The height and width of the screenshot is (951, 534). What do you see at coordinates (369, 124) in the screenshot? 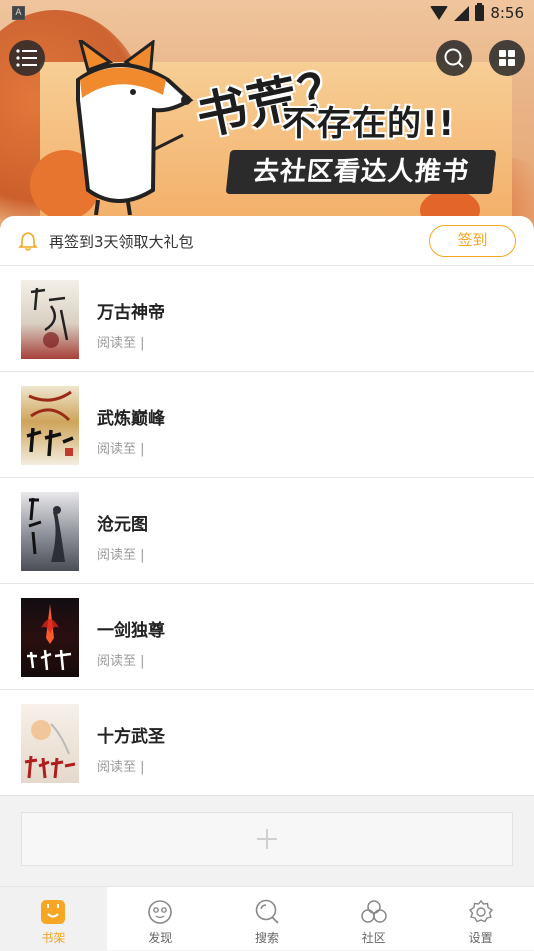
I see `banner-subline: 不存在的!!` at bounding box center [369, 124].